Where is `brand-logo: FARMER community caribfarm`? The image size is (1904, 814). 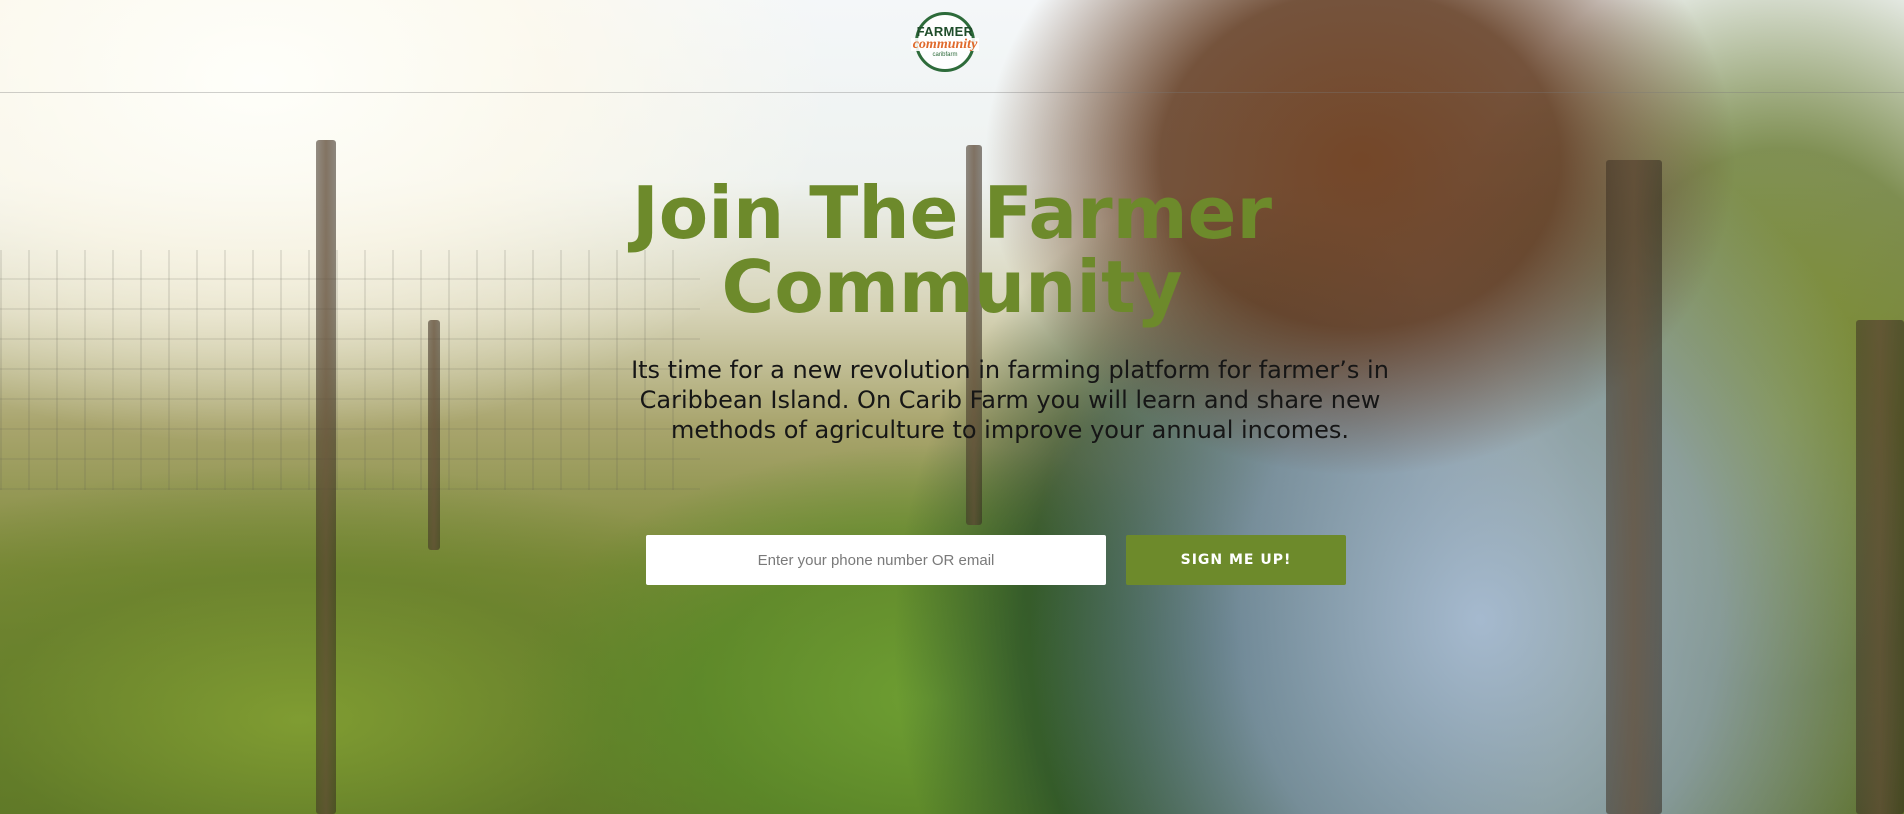
brand-logo: FARMER community caribfarm is located at coordinates (945, 42).